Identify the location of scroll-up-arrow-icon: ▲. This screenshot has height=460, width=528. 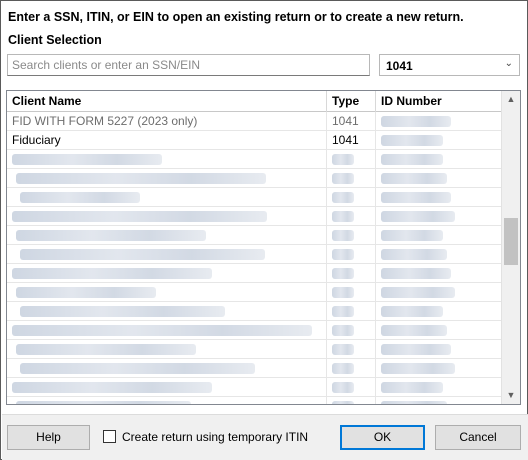
(511, 99).